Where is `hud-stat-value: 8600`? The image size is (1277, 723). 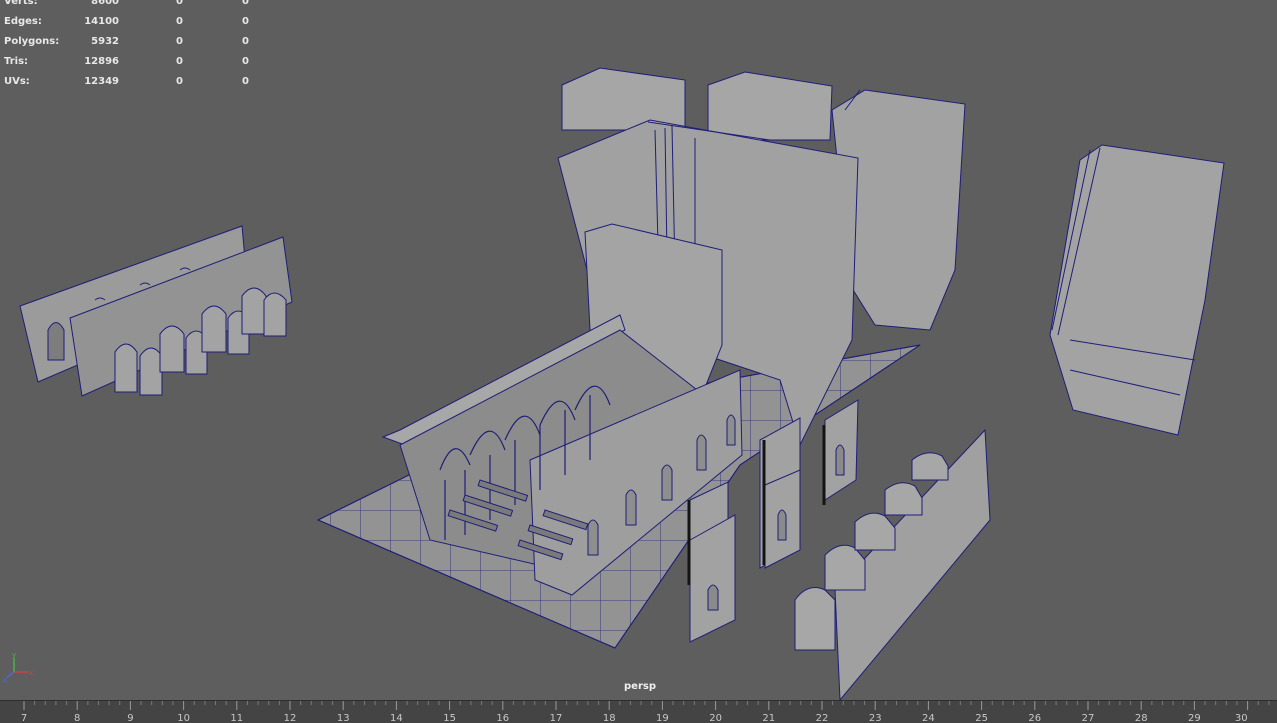 hud-stat-value: 8600 is located at coordinates (105, 3).